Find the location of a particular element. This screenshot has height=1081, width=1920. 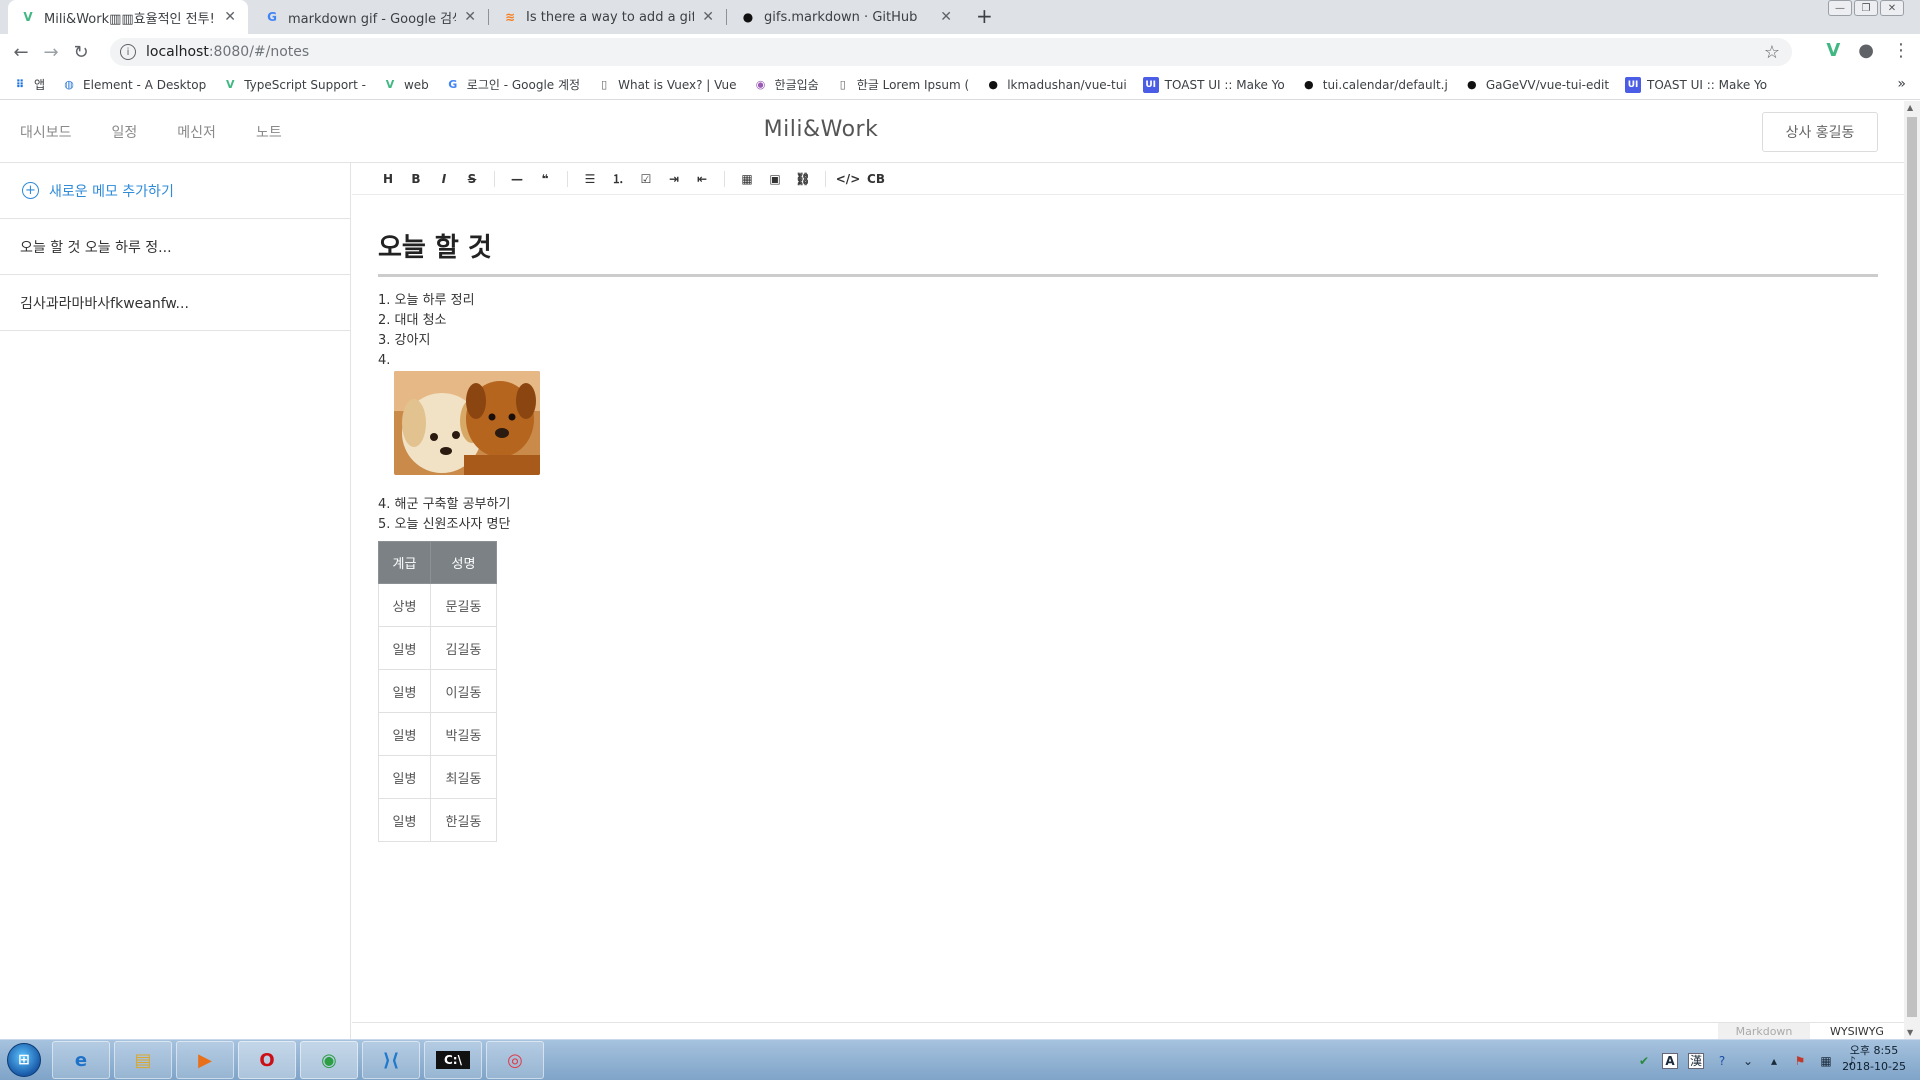

bookmark-star-icon: ☆ is located at coordinates (1772, 52).